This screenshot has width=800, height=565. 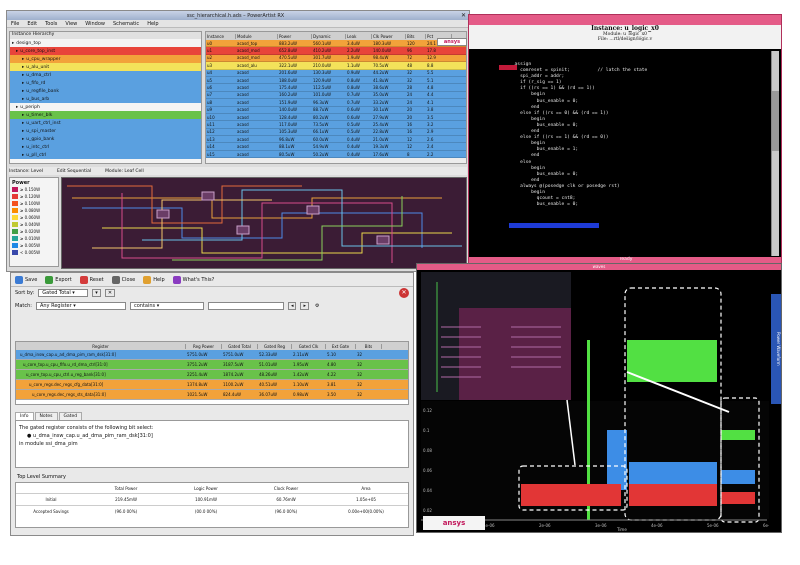 What do you see at coordinates (26, 171) in the screenshot?
I see `schematic-toolbar-item: Instance: Level` at bounding box center [26, 171].